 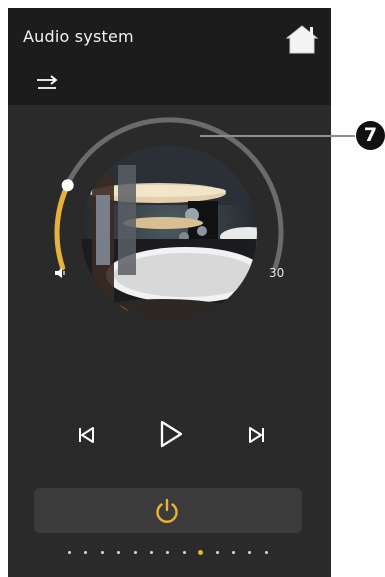 I want to click on volume-level-arc, so click(x=62, y=226).